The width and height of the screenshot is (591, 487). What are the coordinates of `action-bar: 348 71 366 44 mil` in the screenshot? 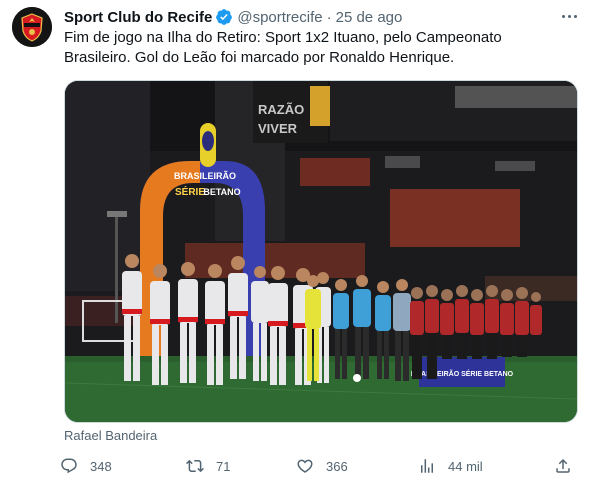 It's located at (320, 466).